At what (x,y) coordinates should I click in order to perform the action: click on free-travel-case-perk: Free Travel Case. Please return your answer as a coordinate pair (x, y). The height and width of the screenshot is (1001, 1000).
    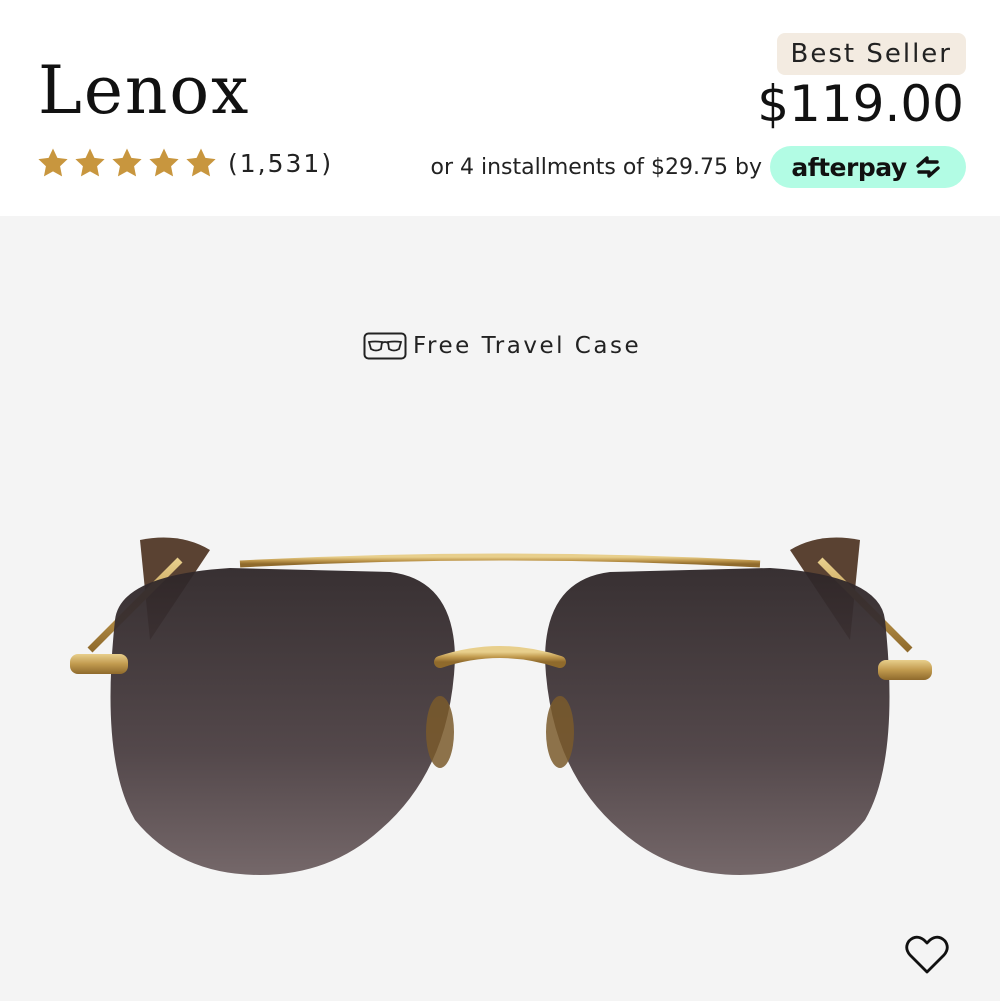
    Looking at the image, I should click on (502, 346).